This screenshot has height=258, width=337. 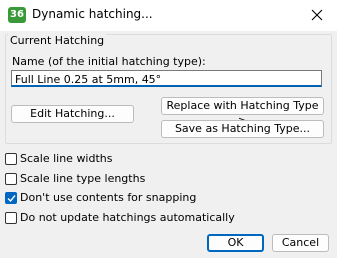 I want to click on do-not-update-hatchings-label: Do not update hatchings automatically, so click(x=127, y=217).